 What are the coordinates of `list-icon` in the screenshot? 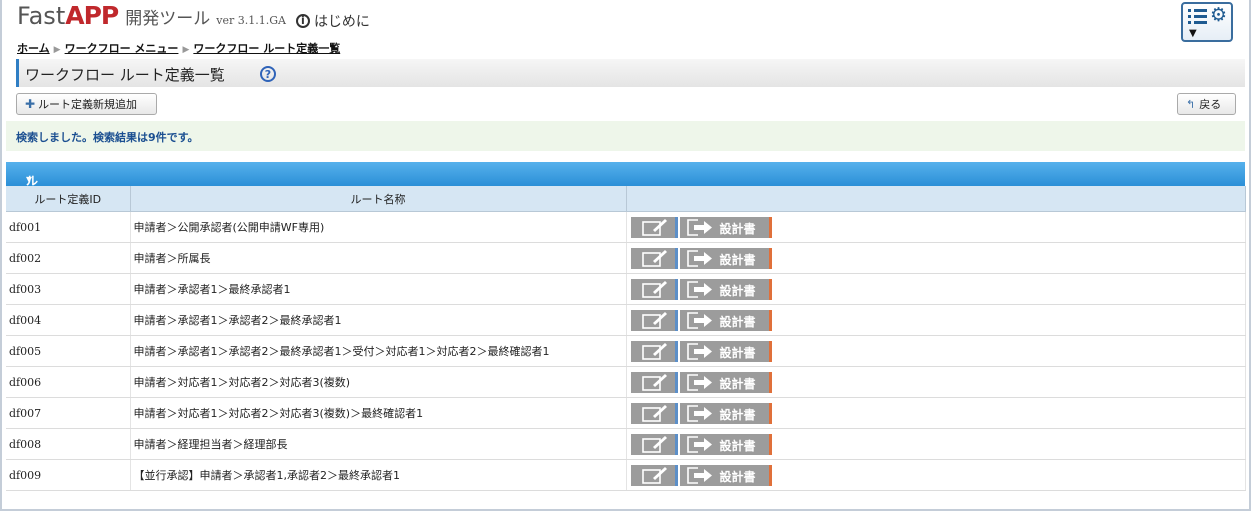 It's located at (1197, 17).